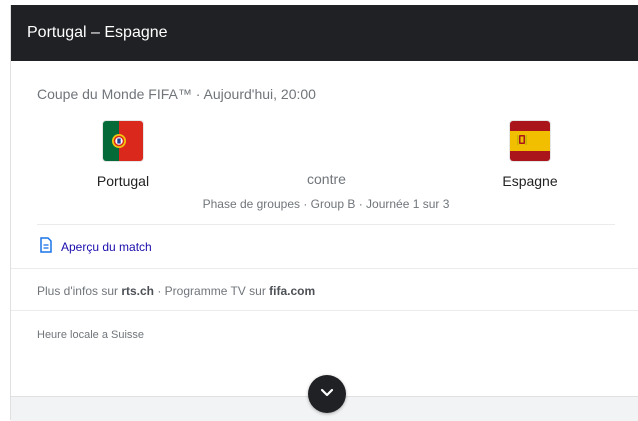  Describe the element at coordinates (123, 181) in the screenshot. I see `home-team-name: Portugal` at that location.